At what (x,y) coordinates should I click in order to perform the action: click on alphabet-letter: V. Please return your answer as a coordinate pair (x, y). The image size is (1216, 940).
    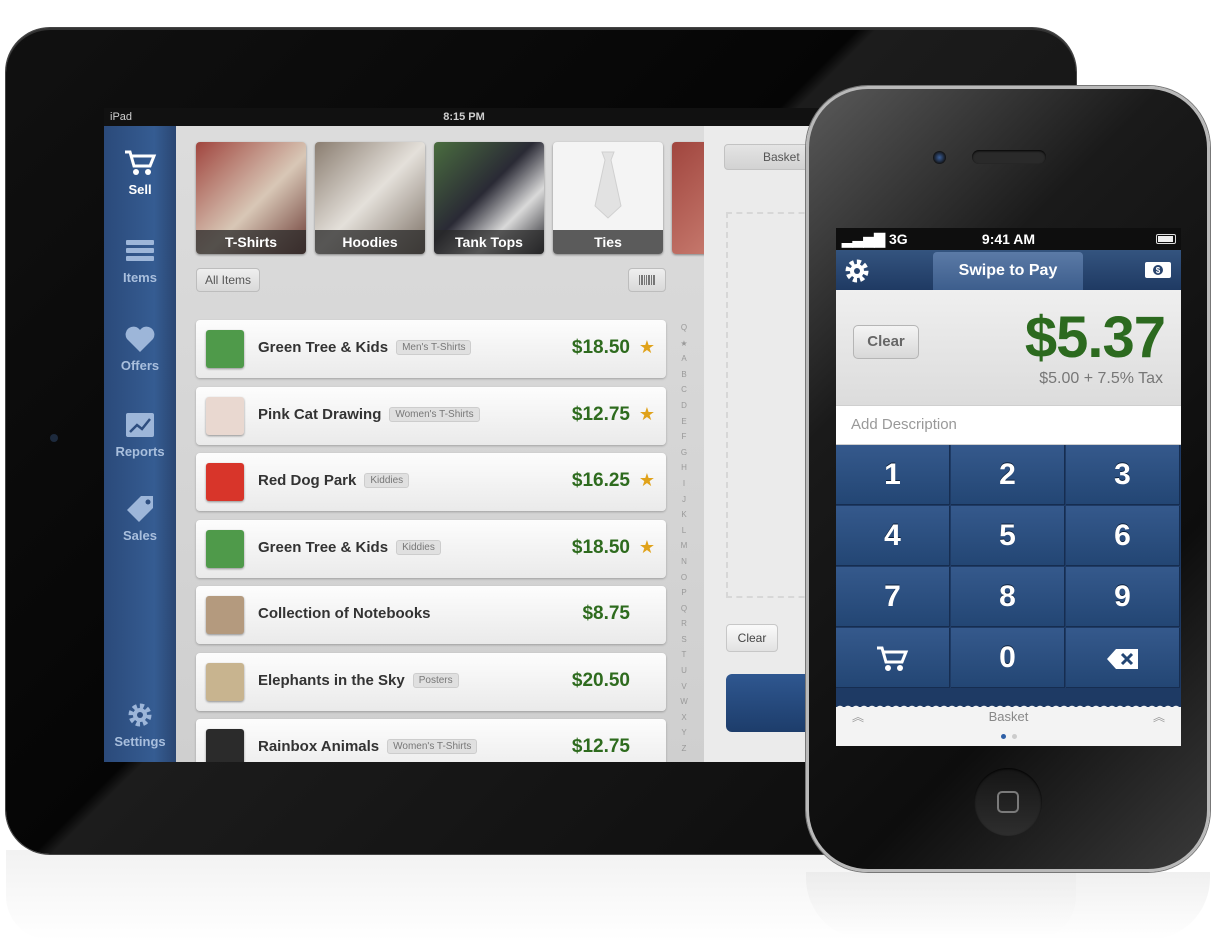
    Looking at the image, I should click on (684, 687).